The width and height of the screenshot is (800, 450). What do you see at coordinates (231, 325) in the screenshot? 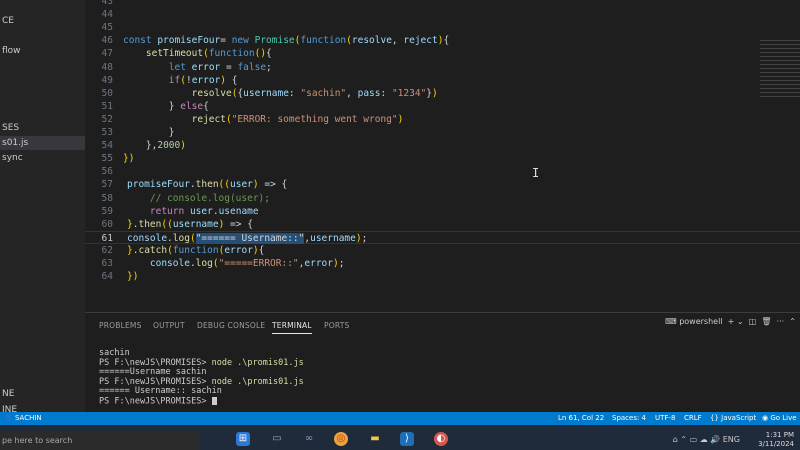
I see `tab-debug-console: DEBUG CONSOLE` at bounding box center [231, 325].